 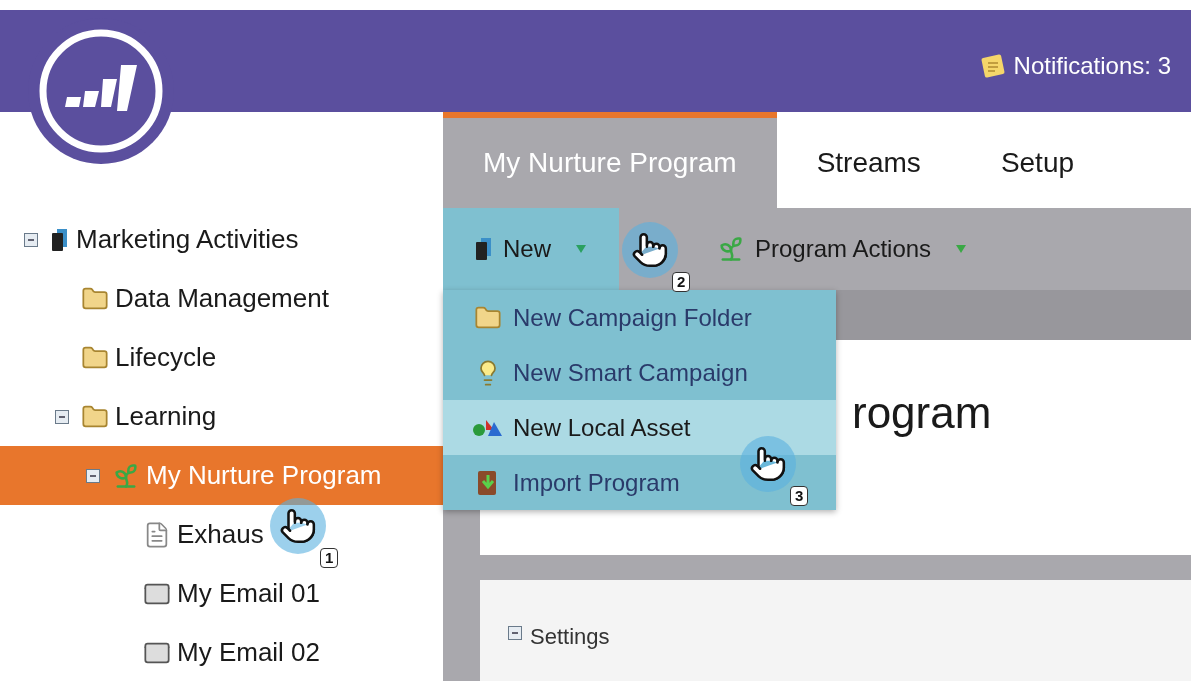 What do you see at coordinates (108, 357) in the screenshot?
I see `tree-item: Lifecycle` at bounding box center [108, 357].